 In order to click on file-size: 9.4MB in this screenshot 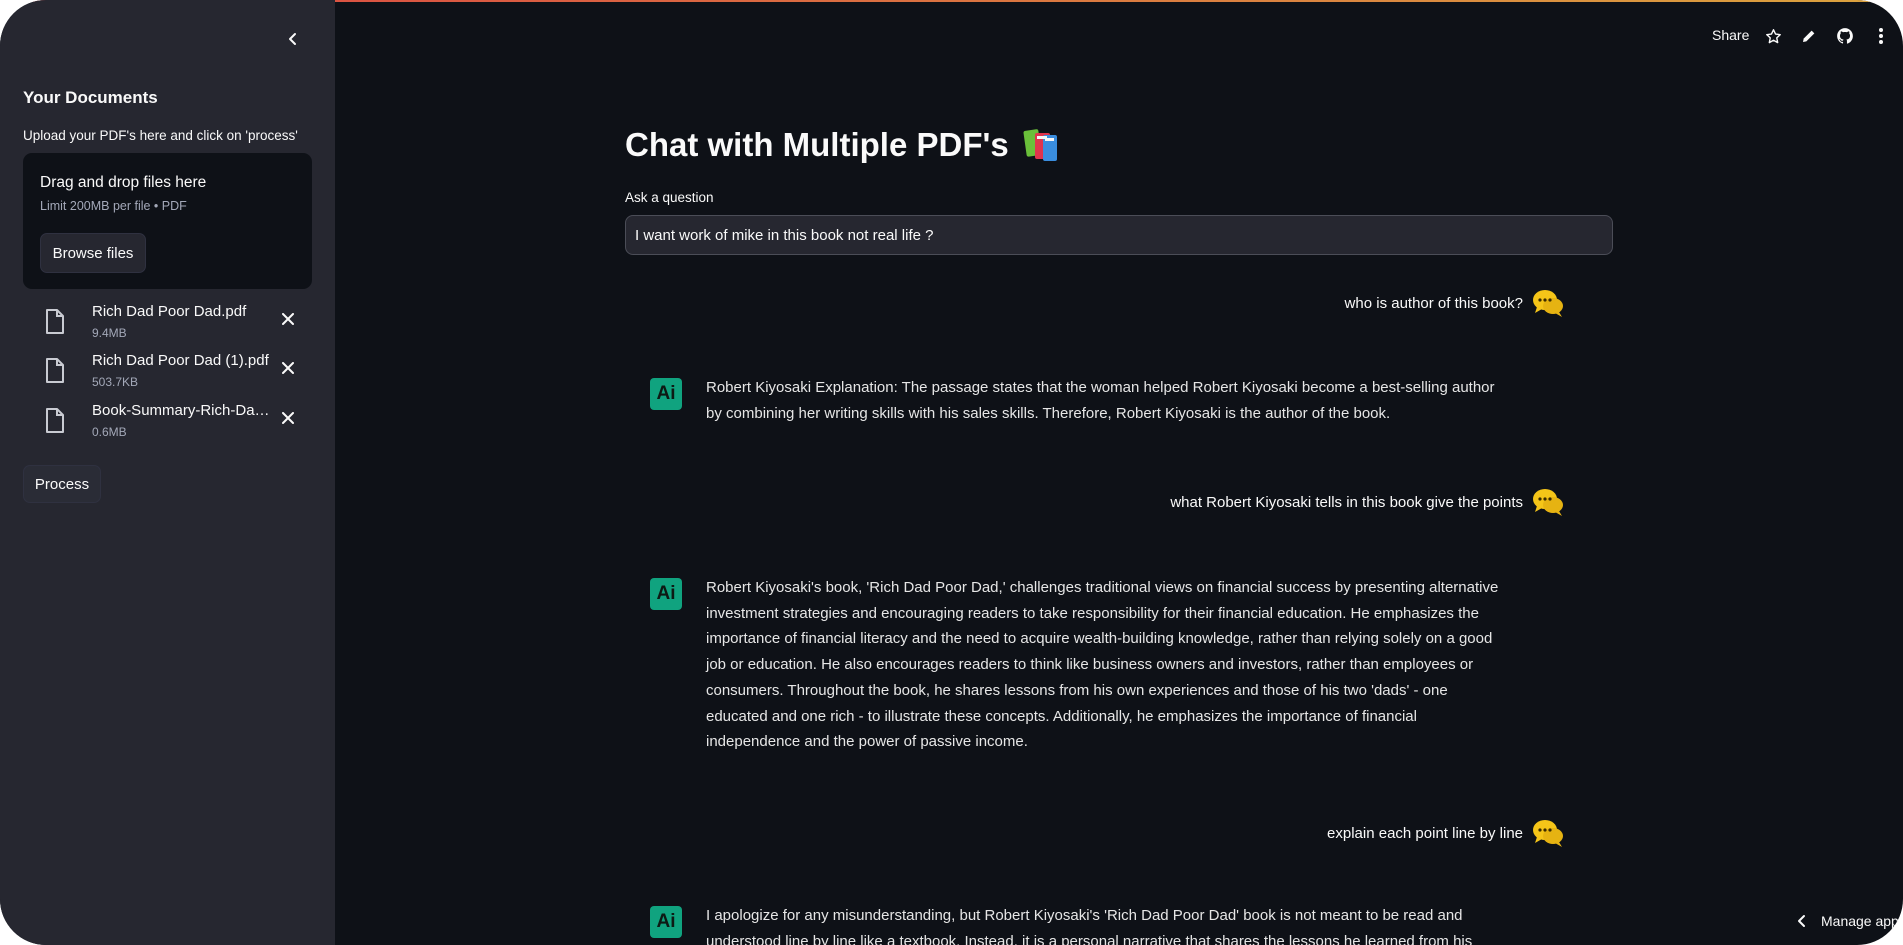, I will do `click(109, 333)`.